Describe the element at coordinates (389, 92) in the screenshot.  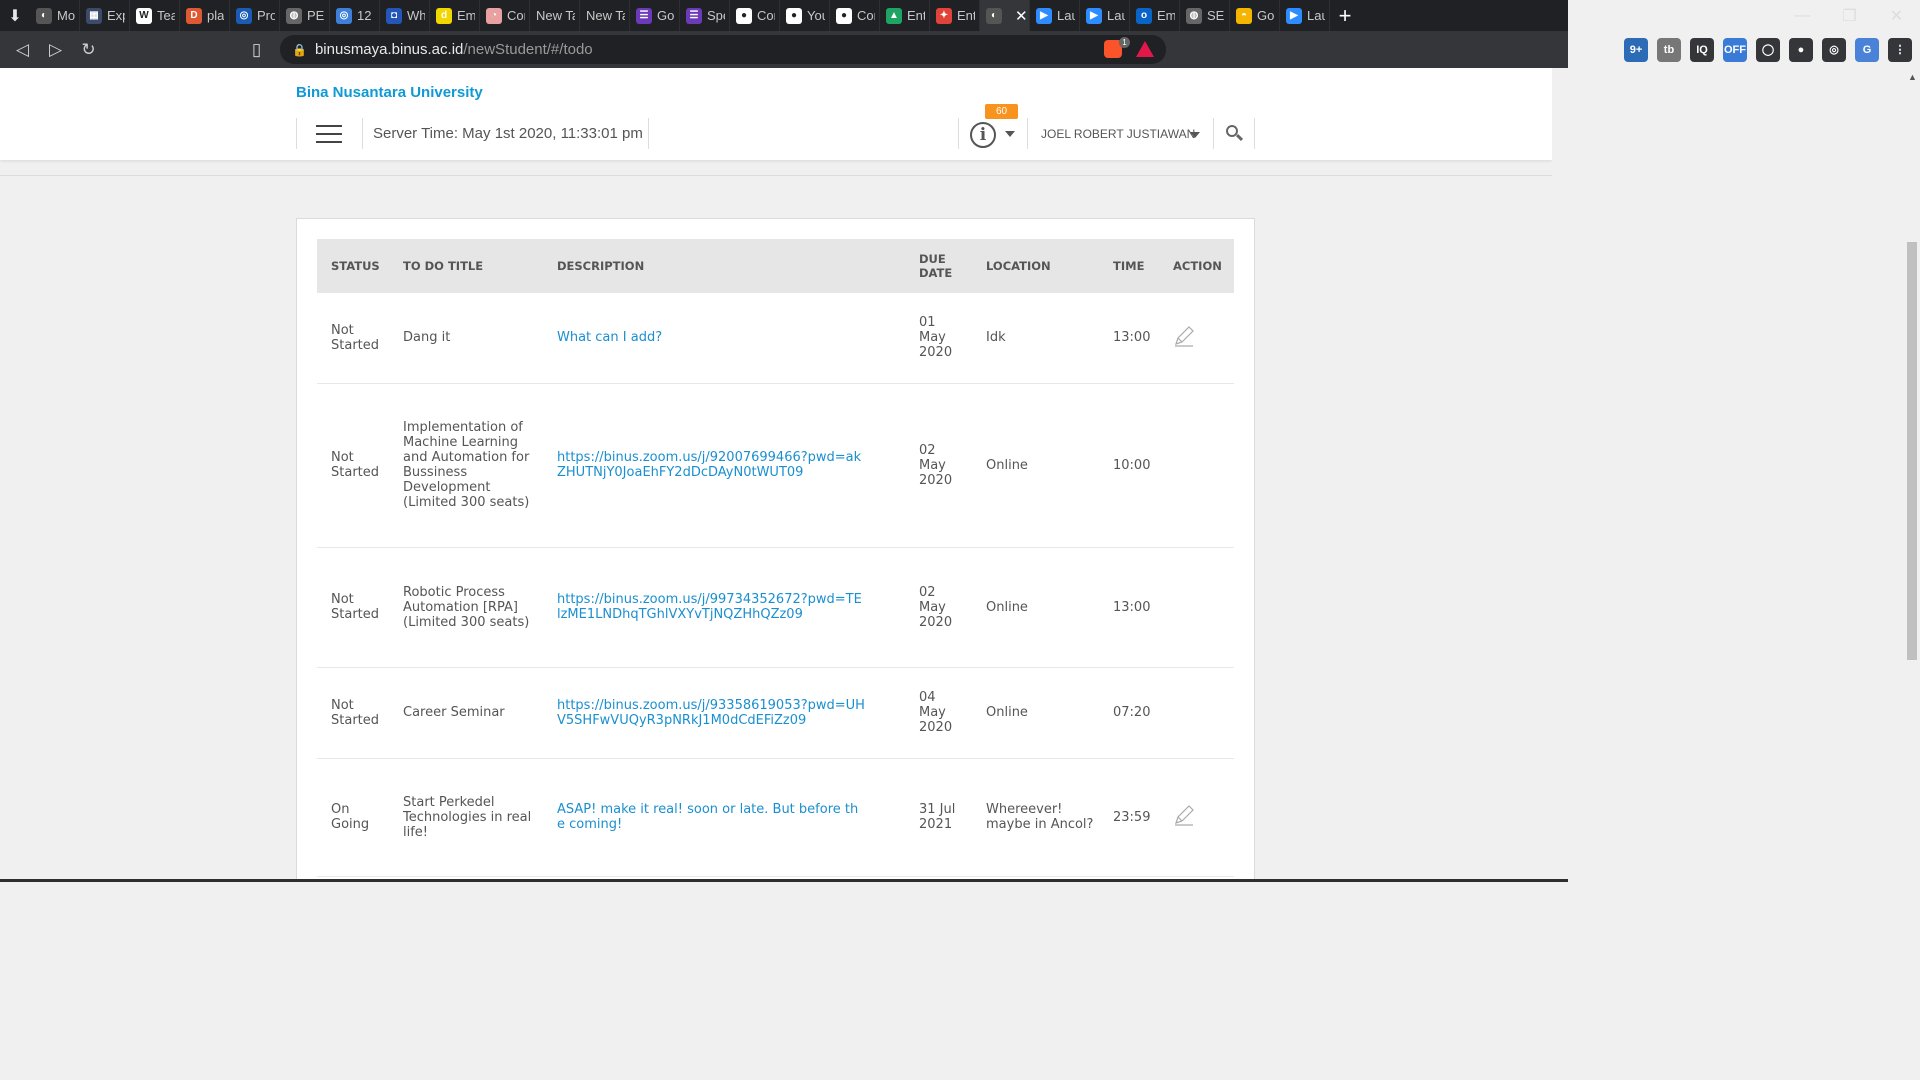
I see `brand-title: Bina Nusantara University` at that location.